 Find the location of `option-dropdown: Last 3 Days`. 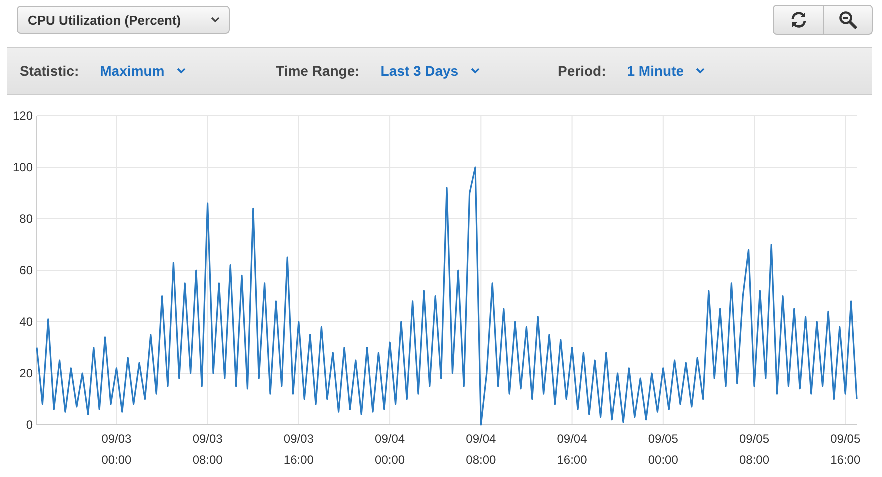

option-dropdown: Last 3 Days is located at coordinates (430, 71).